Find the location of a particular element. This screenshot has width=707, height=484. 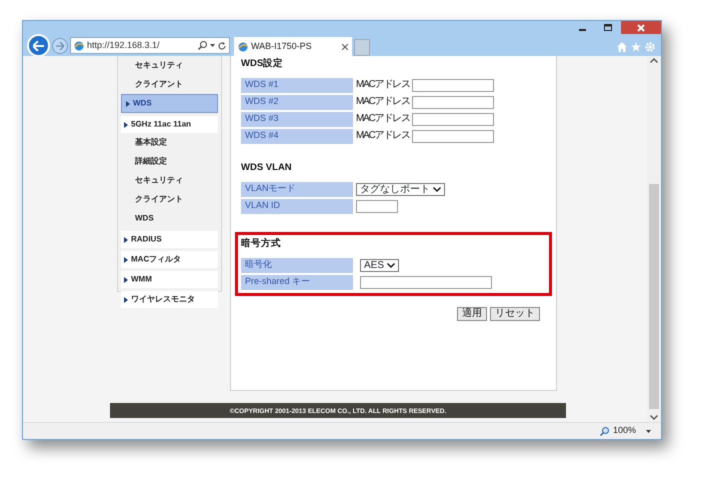

section-heading: 暗号方式 is located at coordinates (261, 244).